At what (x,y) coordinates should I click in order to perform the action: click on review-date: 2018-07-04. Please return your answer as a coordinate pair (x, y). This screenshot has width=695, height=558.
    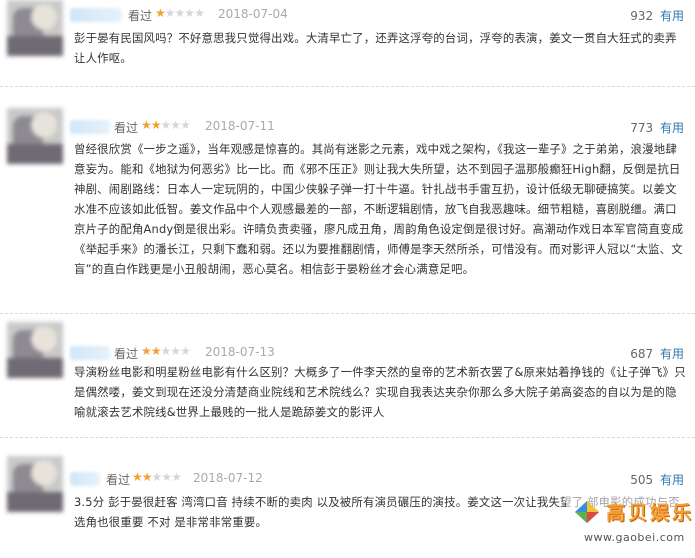
    Looking at the image, I should click on (253, 14).